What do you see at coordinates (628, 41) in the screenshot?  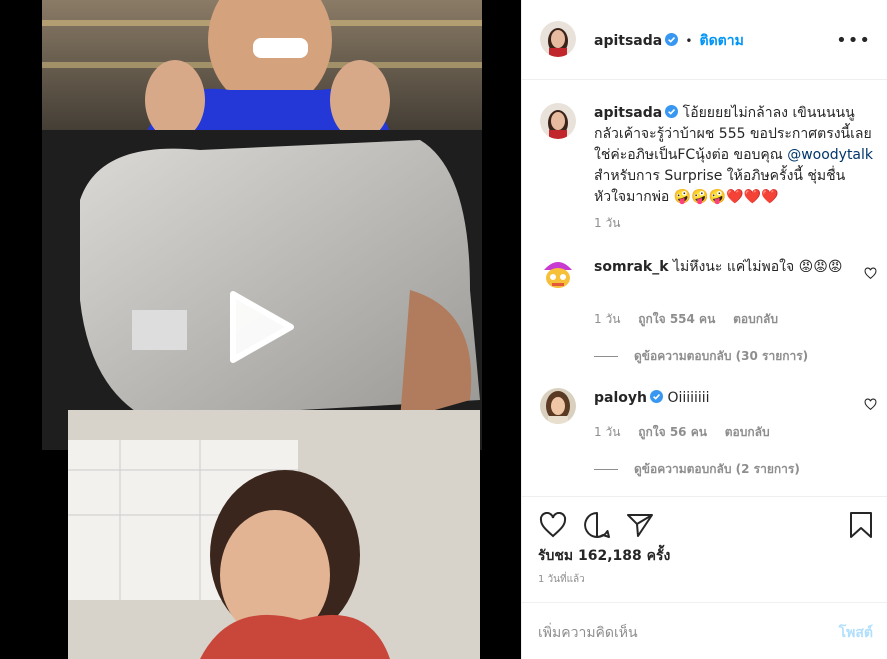 I see `header-username: apitsada` at bounding box center [628, 41].